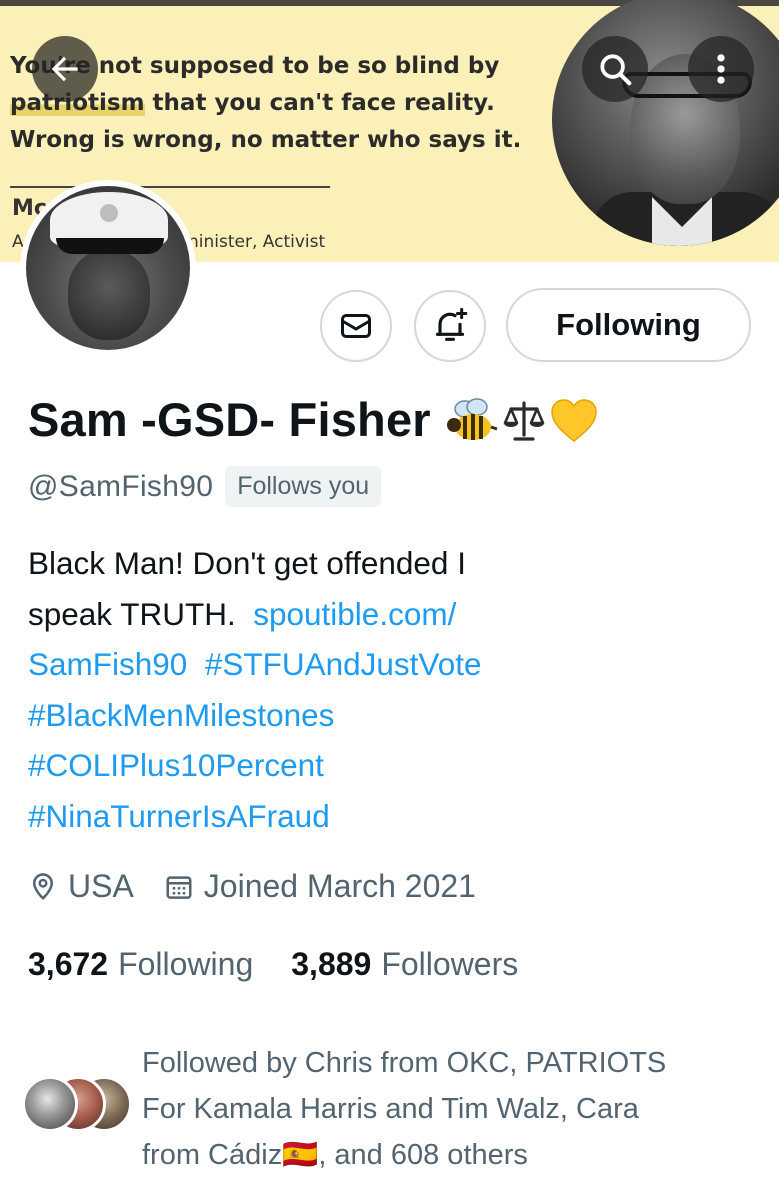  What do you see at coordinates (388, 715) in the screenshot?
I see `bio-line-4: #BlackMenMilestones` at bounding box center [388, 715].